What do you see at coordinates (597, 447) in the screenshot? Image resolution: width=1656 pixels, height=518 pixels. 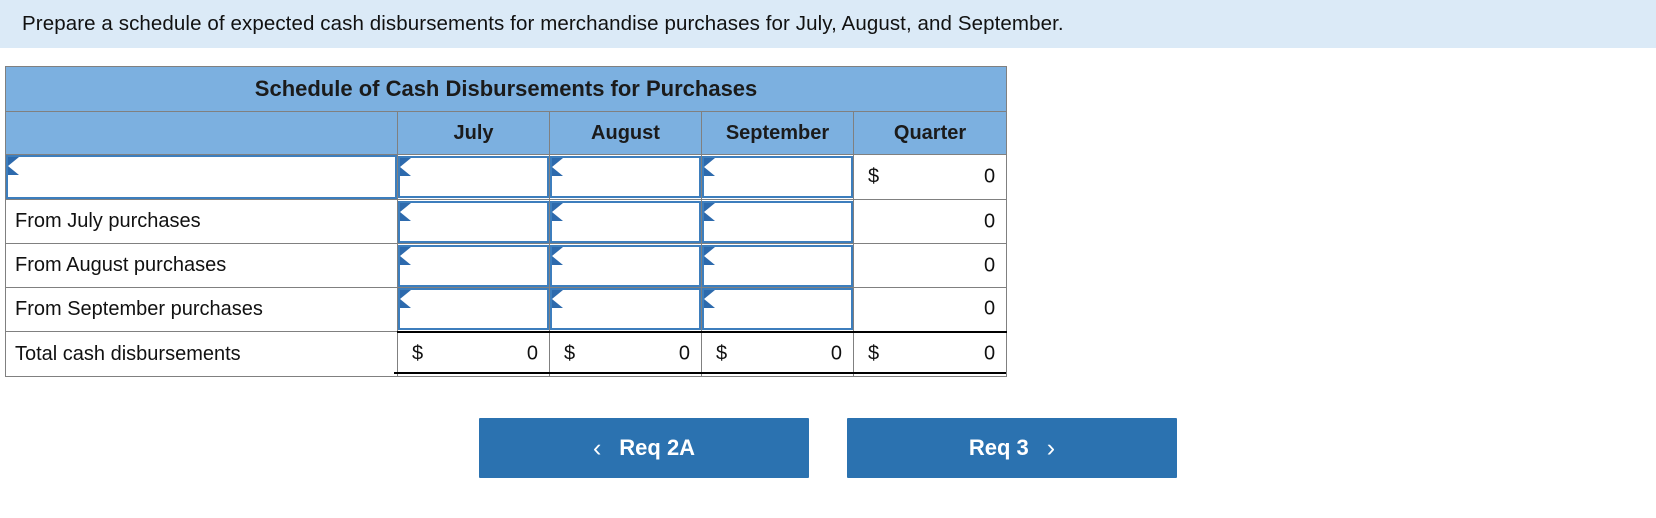 I see `chevron-left-icon: ‹` at bounding box center [597, 447].